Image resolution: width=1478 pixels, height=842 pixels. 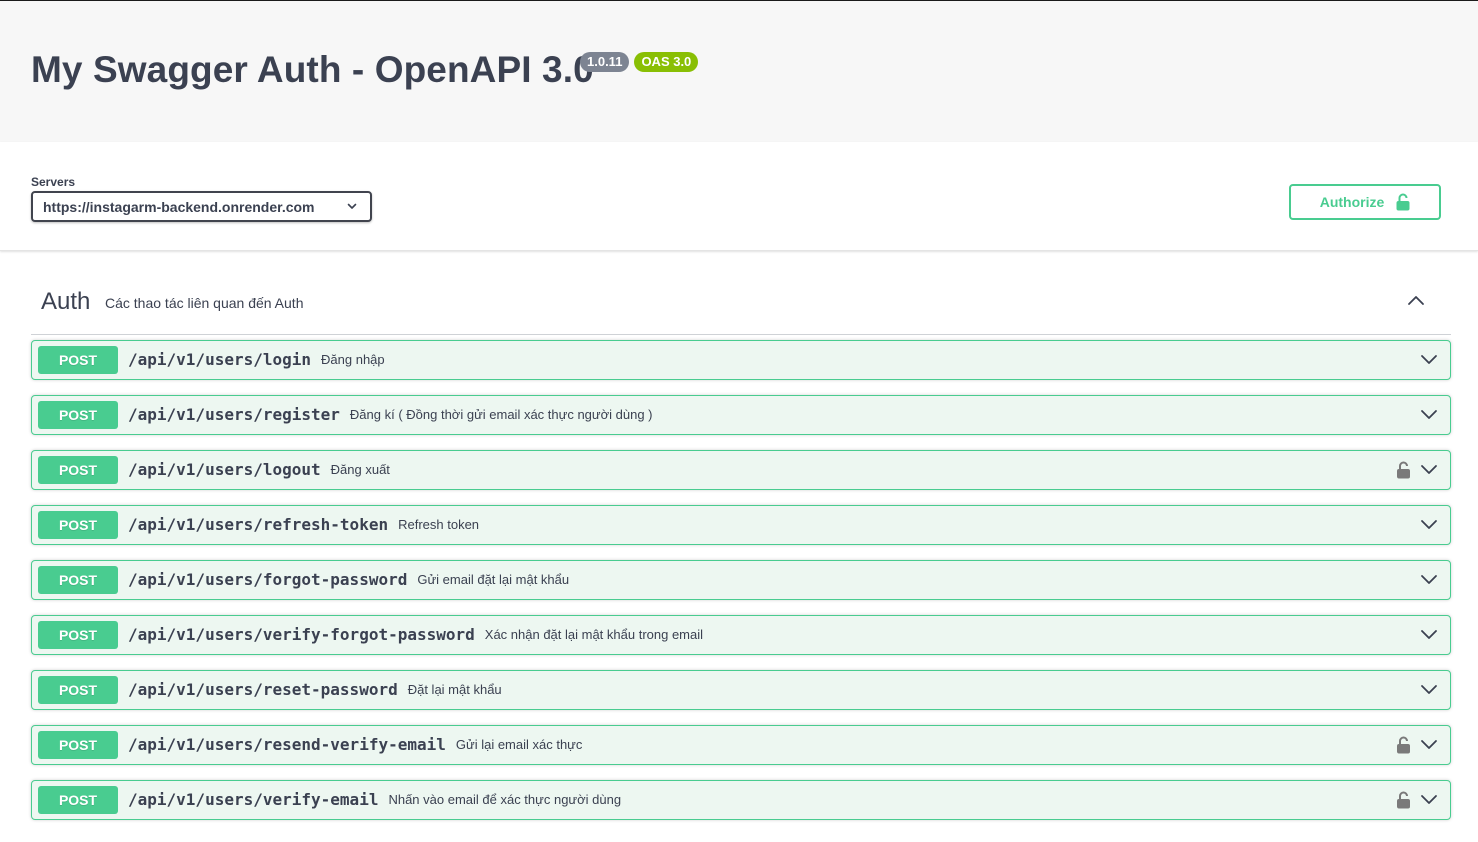 I want to click on operation-summary: Nhấn vào email để xác thực người dùng, so click(x=505, y=799).